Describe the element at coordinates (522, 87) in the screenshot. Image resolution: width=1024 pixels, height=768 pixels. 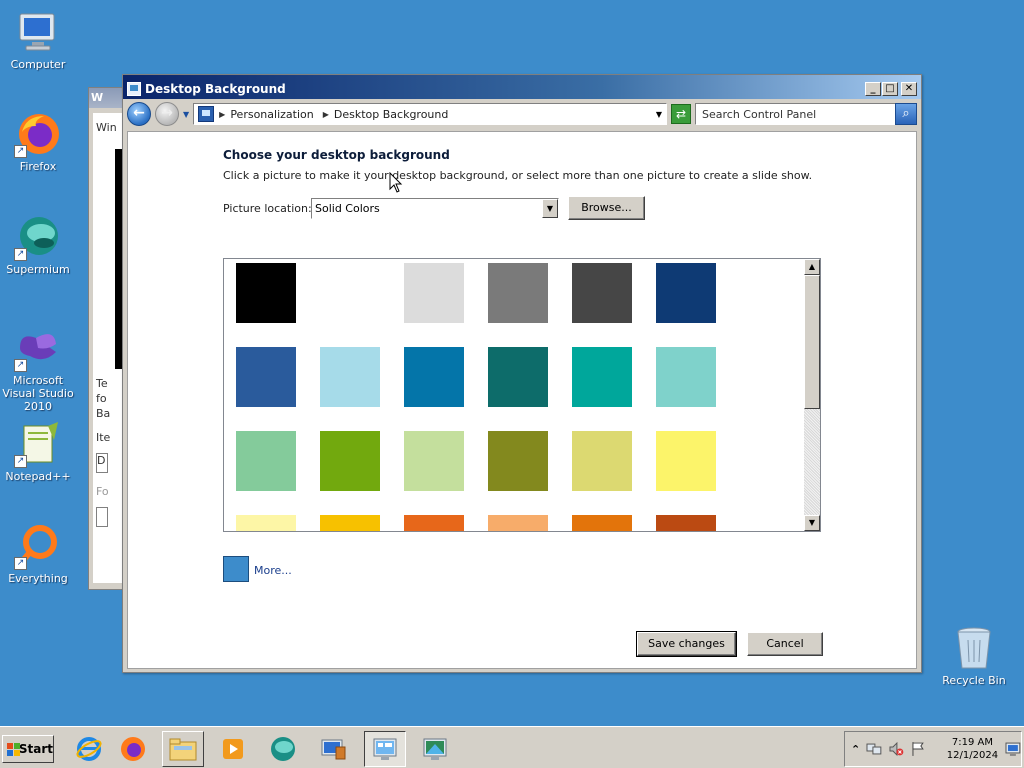
I see `title-bar: Desktop Background _ □ ✕` at that location.